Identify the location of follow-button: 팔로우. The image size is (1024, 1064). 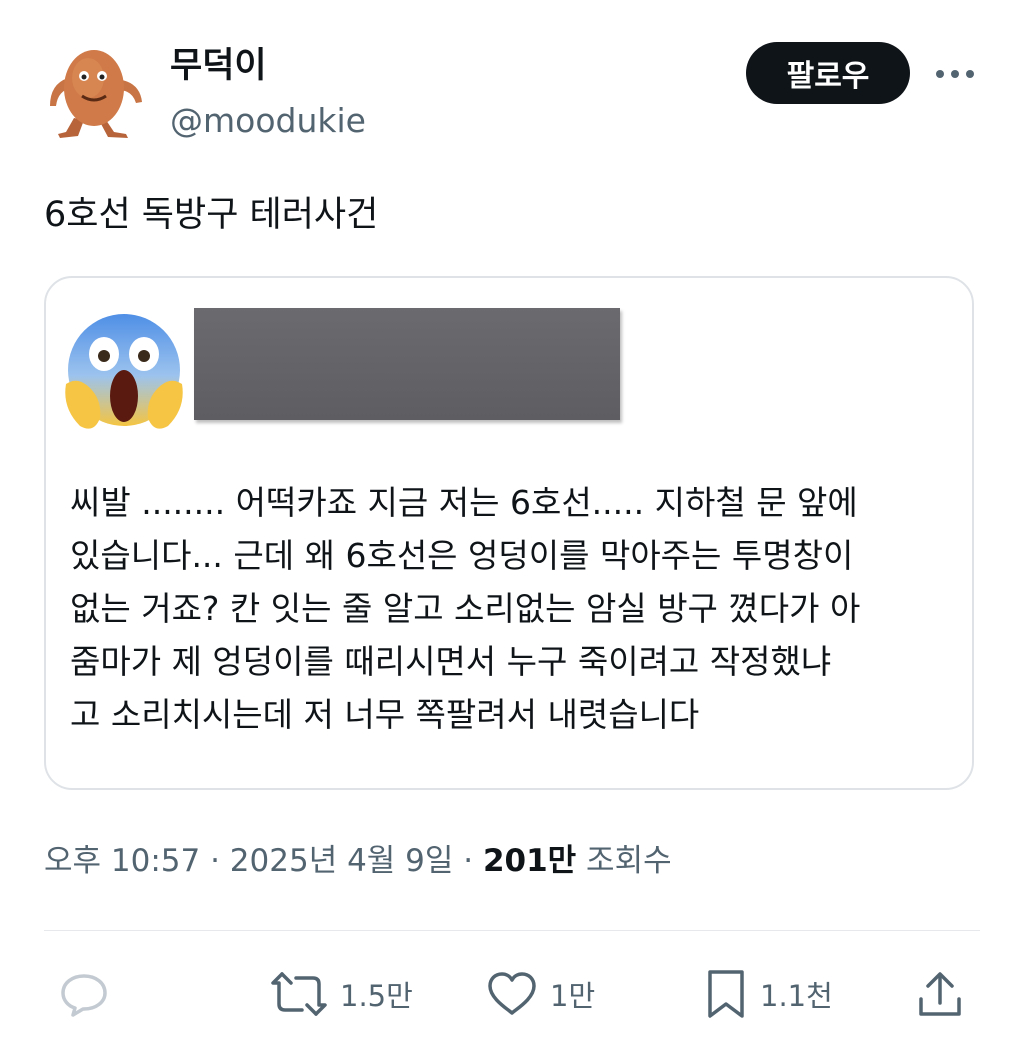
(828, 73).